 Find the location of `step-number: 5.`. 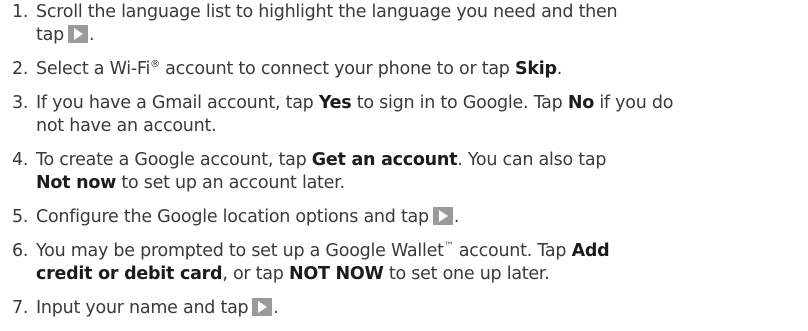

step-number: 5. is located at coordinates (20, 217).